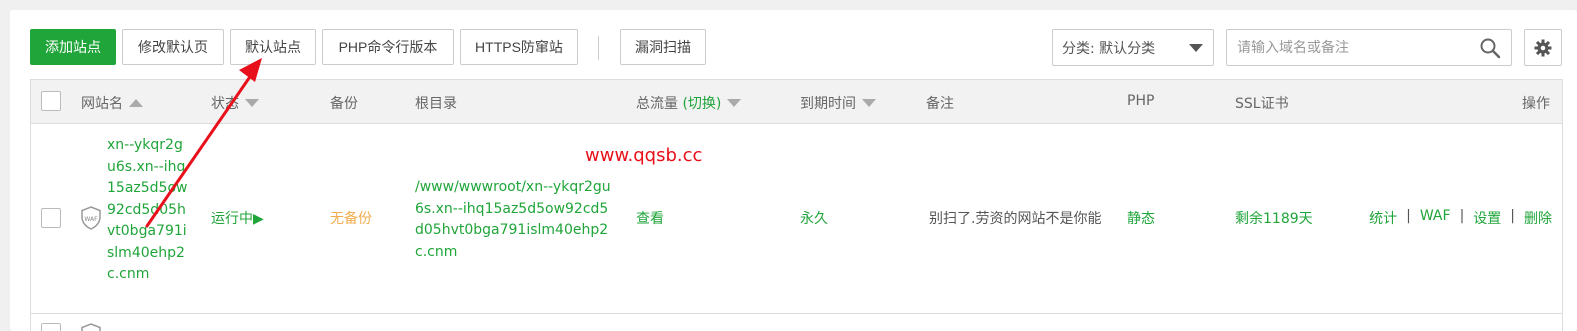  I want to click on vuln-scan-button: 漏洞扫描, so click(663, 47).